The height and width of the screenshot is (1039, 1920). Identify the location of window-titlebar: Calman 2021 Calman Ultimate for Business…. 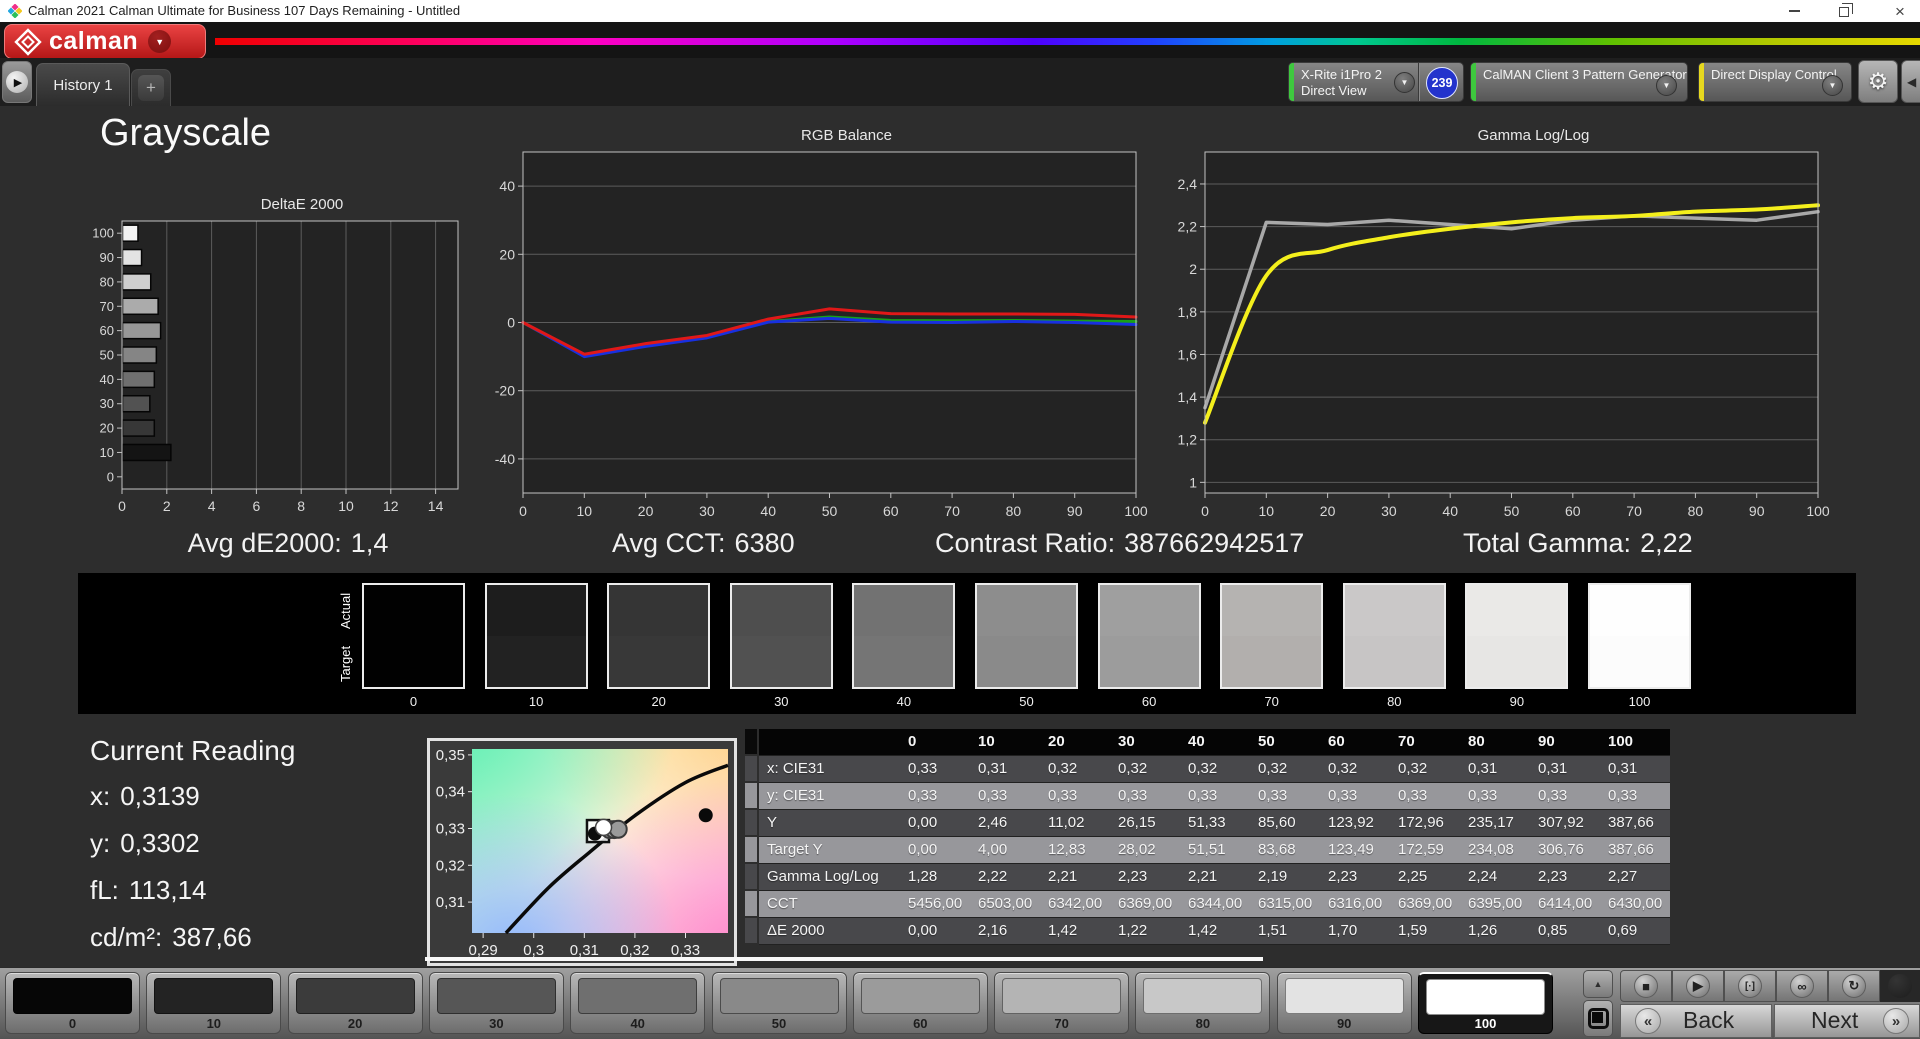
(960, 11).